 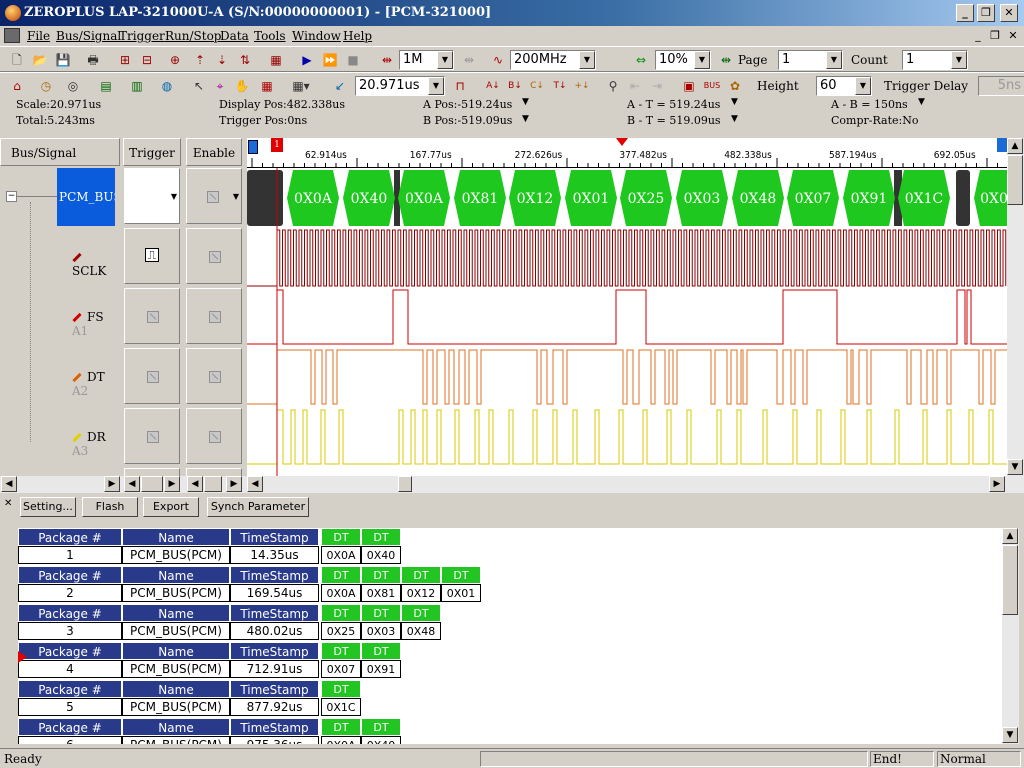 What do you see at coordinates (997, 484) in the screenshot?
I see `wave-scroll-right: ▶` at bounding box center [997, 484].